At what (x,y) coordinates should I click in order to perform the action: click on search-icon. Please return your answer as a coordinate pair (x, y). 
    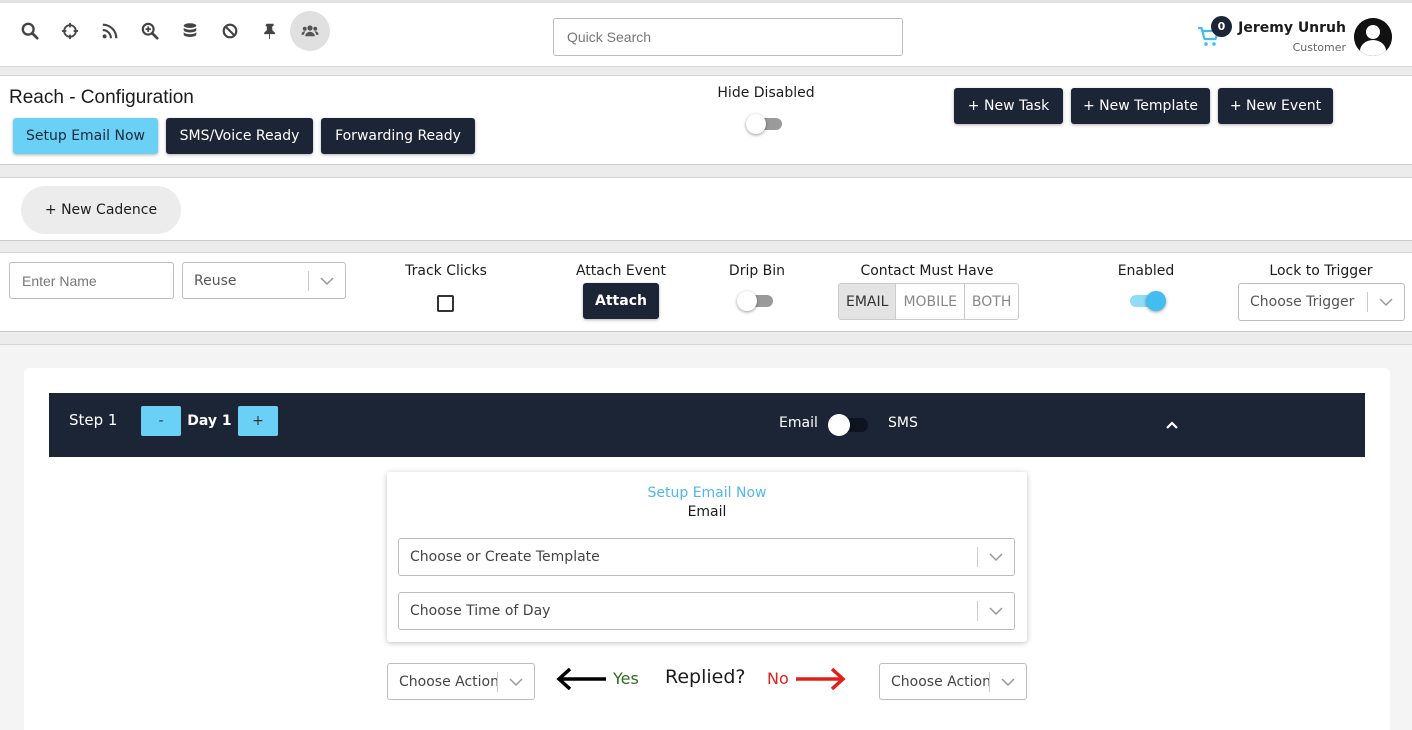
    Looking at the image, I should click on (30, 31).